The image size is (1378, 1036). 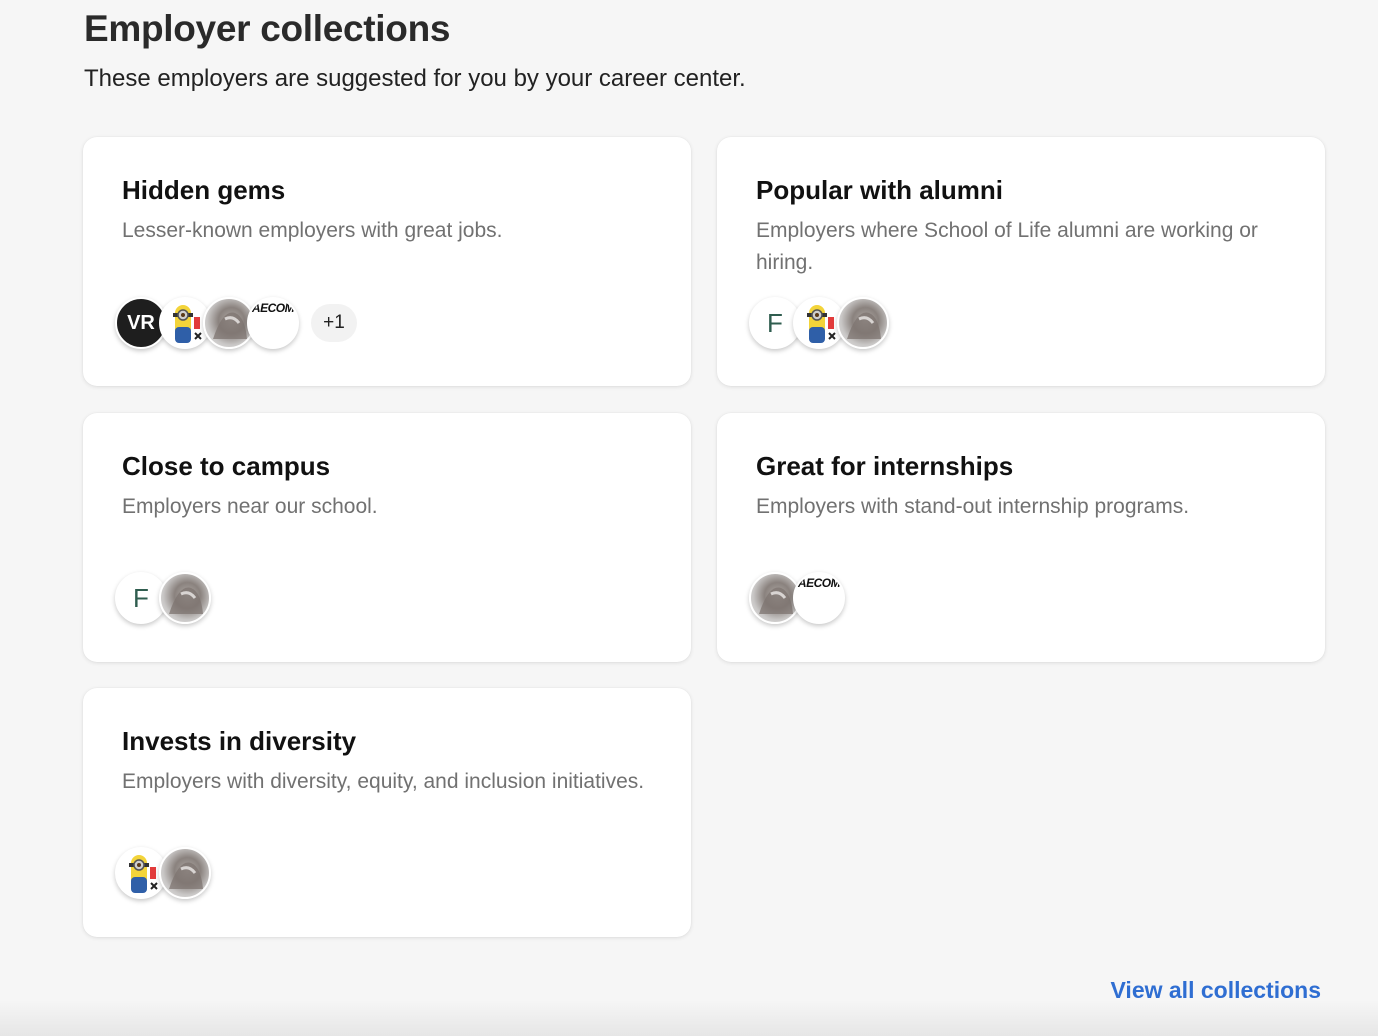 I want to click on card-description: Employers near our school., so click(x=250, y=506).